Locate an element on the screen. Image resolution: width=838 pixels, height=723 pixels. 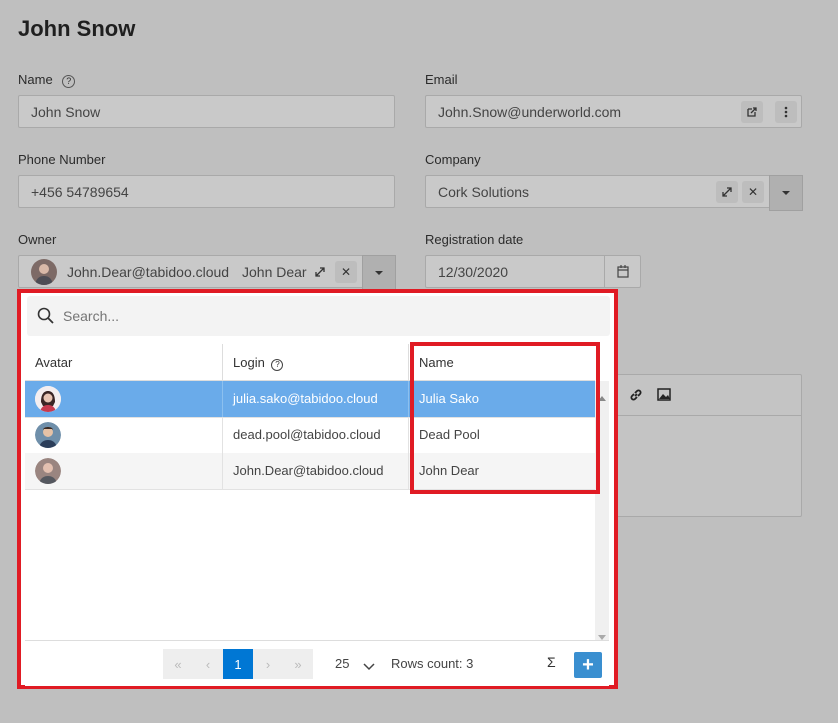
login-header-label: Login is located at coordinates (249, 362).